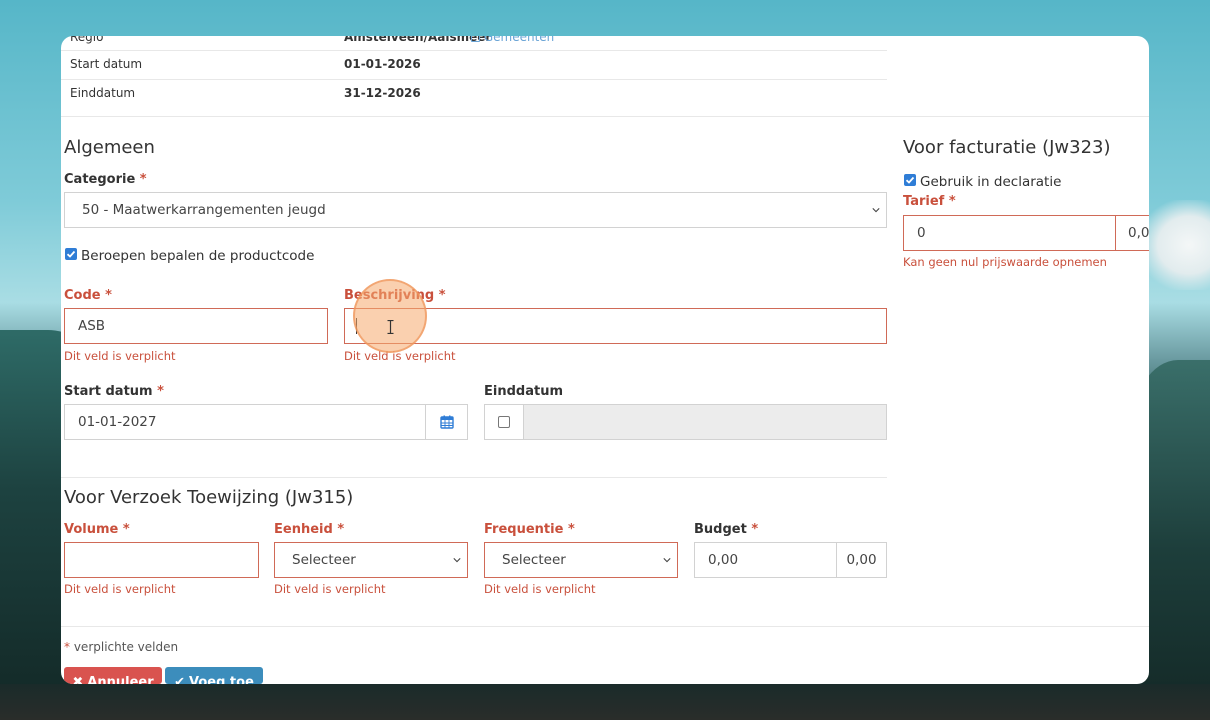  I want to click on beroepen-label: Beroepen bepalen de productcode, so click(198, 256).